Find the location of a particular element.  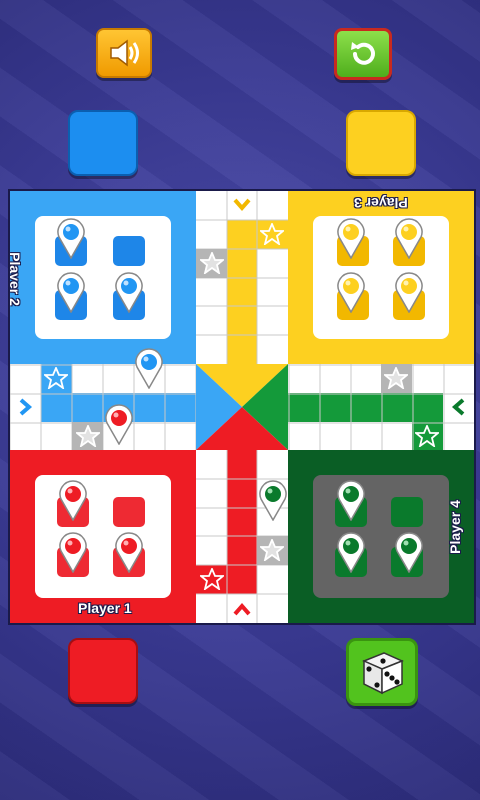

dice-icon is located at coordinates (383, 673).